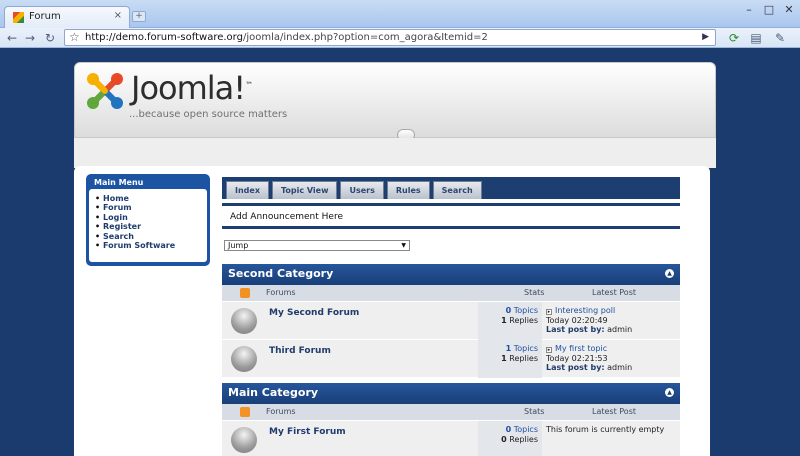 Image resolution: width=800 pixels, height=456 pixels. What do you see at coordinates (705, 37) in the screenshot?
I see `go-icon: ▶` at bounding box center [705, 37].